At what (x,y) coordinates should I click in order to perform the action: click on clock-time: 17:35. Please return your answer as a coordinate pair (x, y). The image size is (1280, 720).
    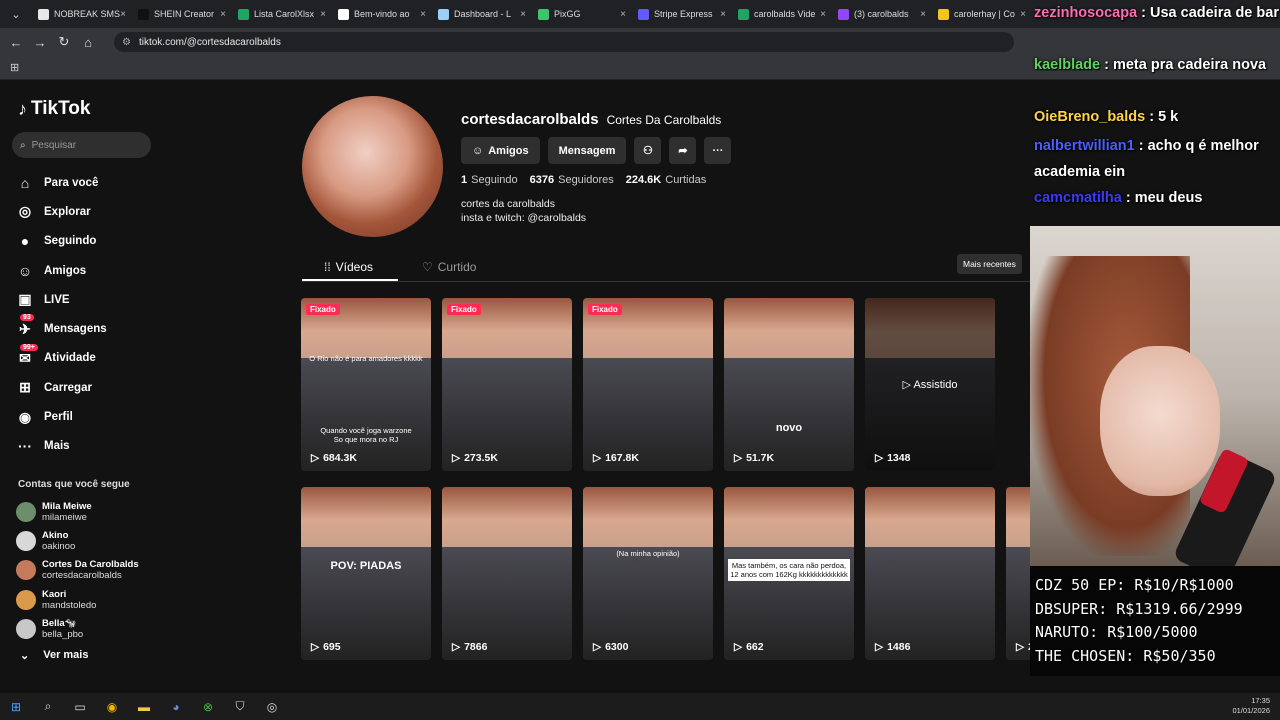
    Looking at the image, I should click on (1260, 700).